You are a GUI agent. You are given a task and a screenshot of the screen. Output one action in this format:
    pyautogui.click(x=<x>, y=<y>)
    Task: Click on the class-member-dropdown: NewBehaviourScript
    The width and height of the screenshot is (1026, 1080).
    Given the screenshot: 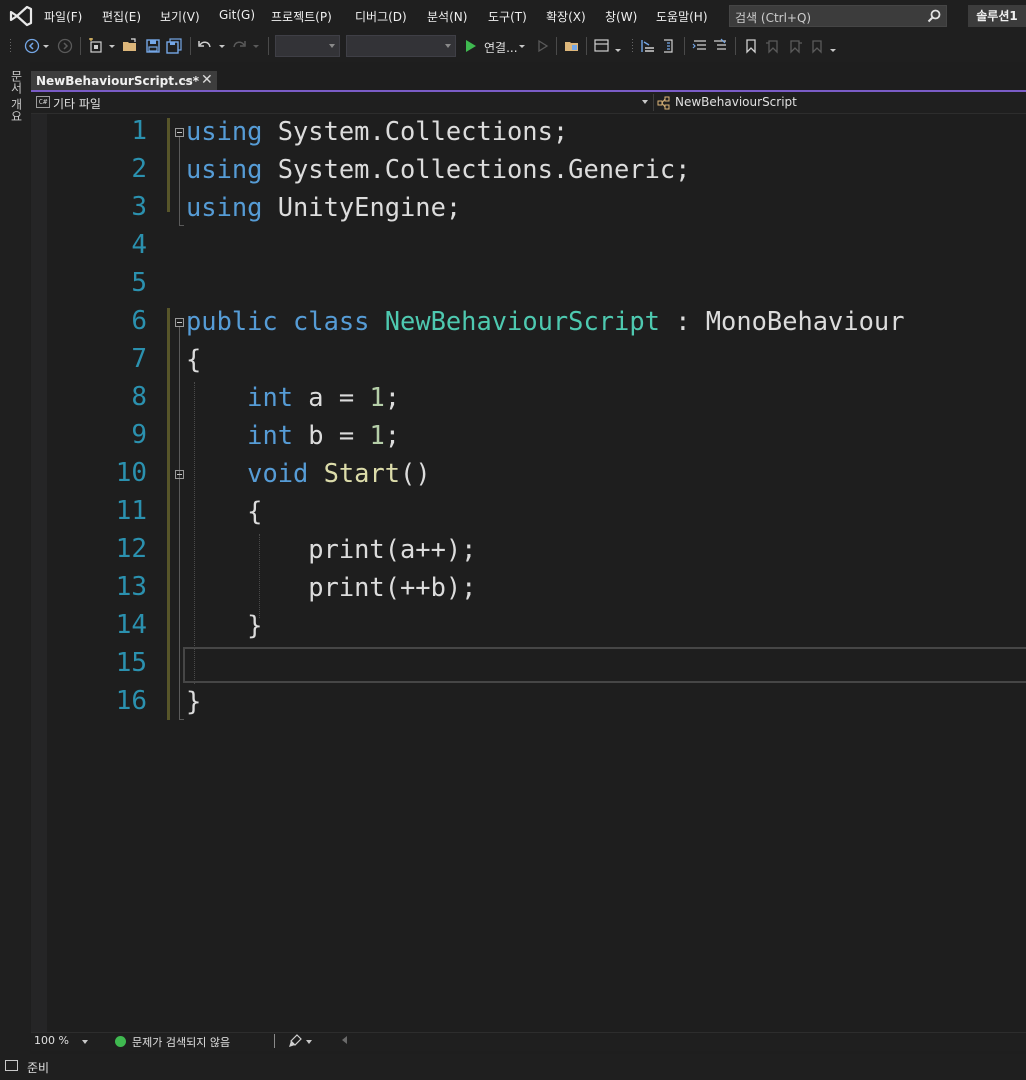 What is the action you would take?
    pyautogui.click(x=736, y=102)
    